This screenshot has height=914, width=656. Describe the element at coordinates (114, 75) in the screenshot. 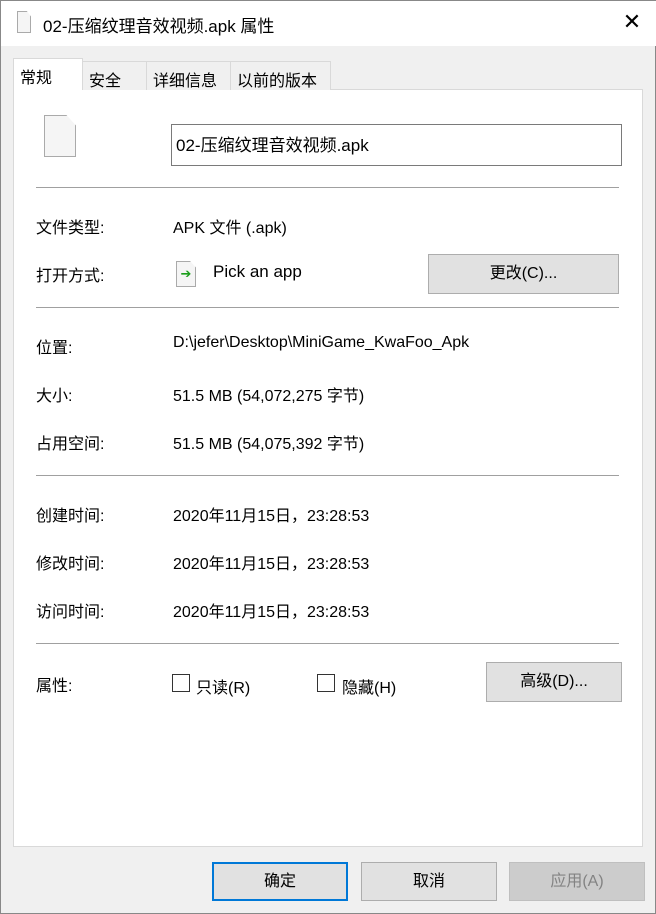

I see `tab-security: 安全` at that location.